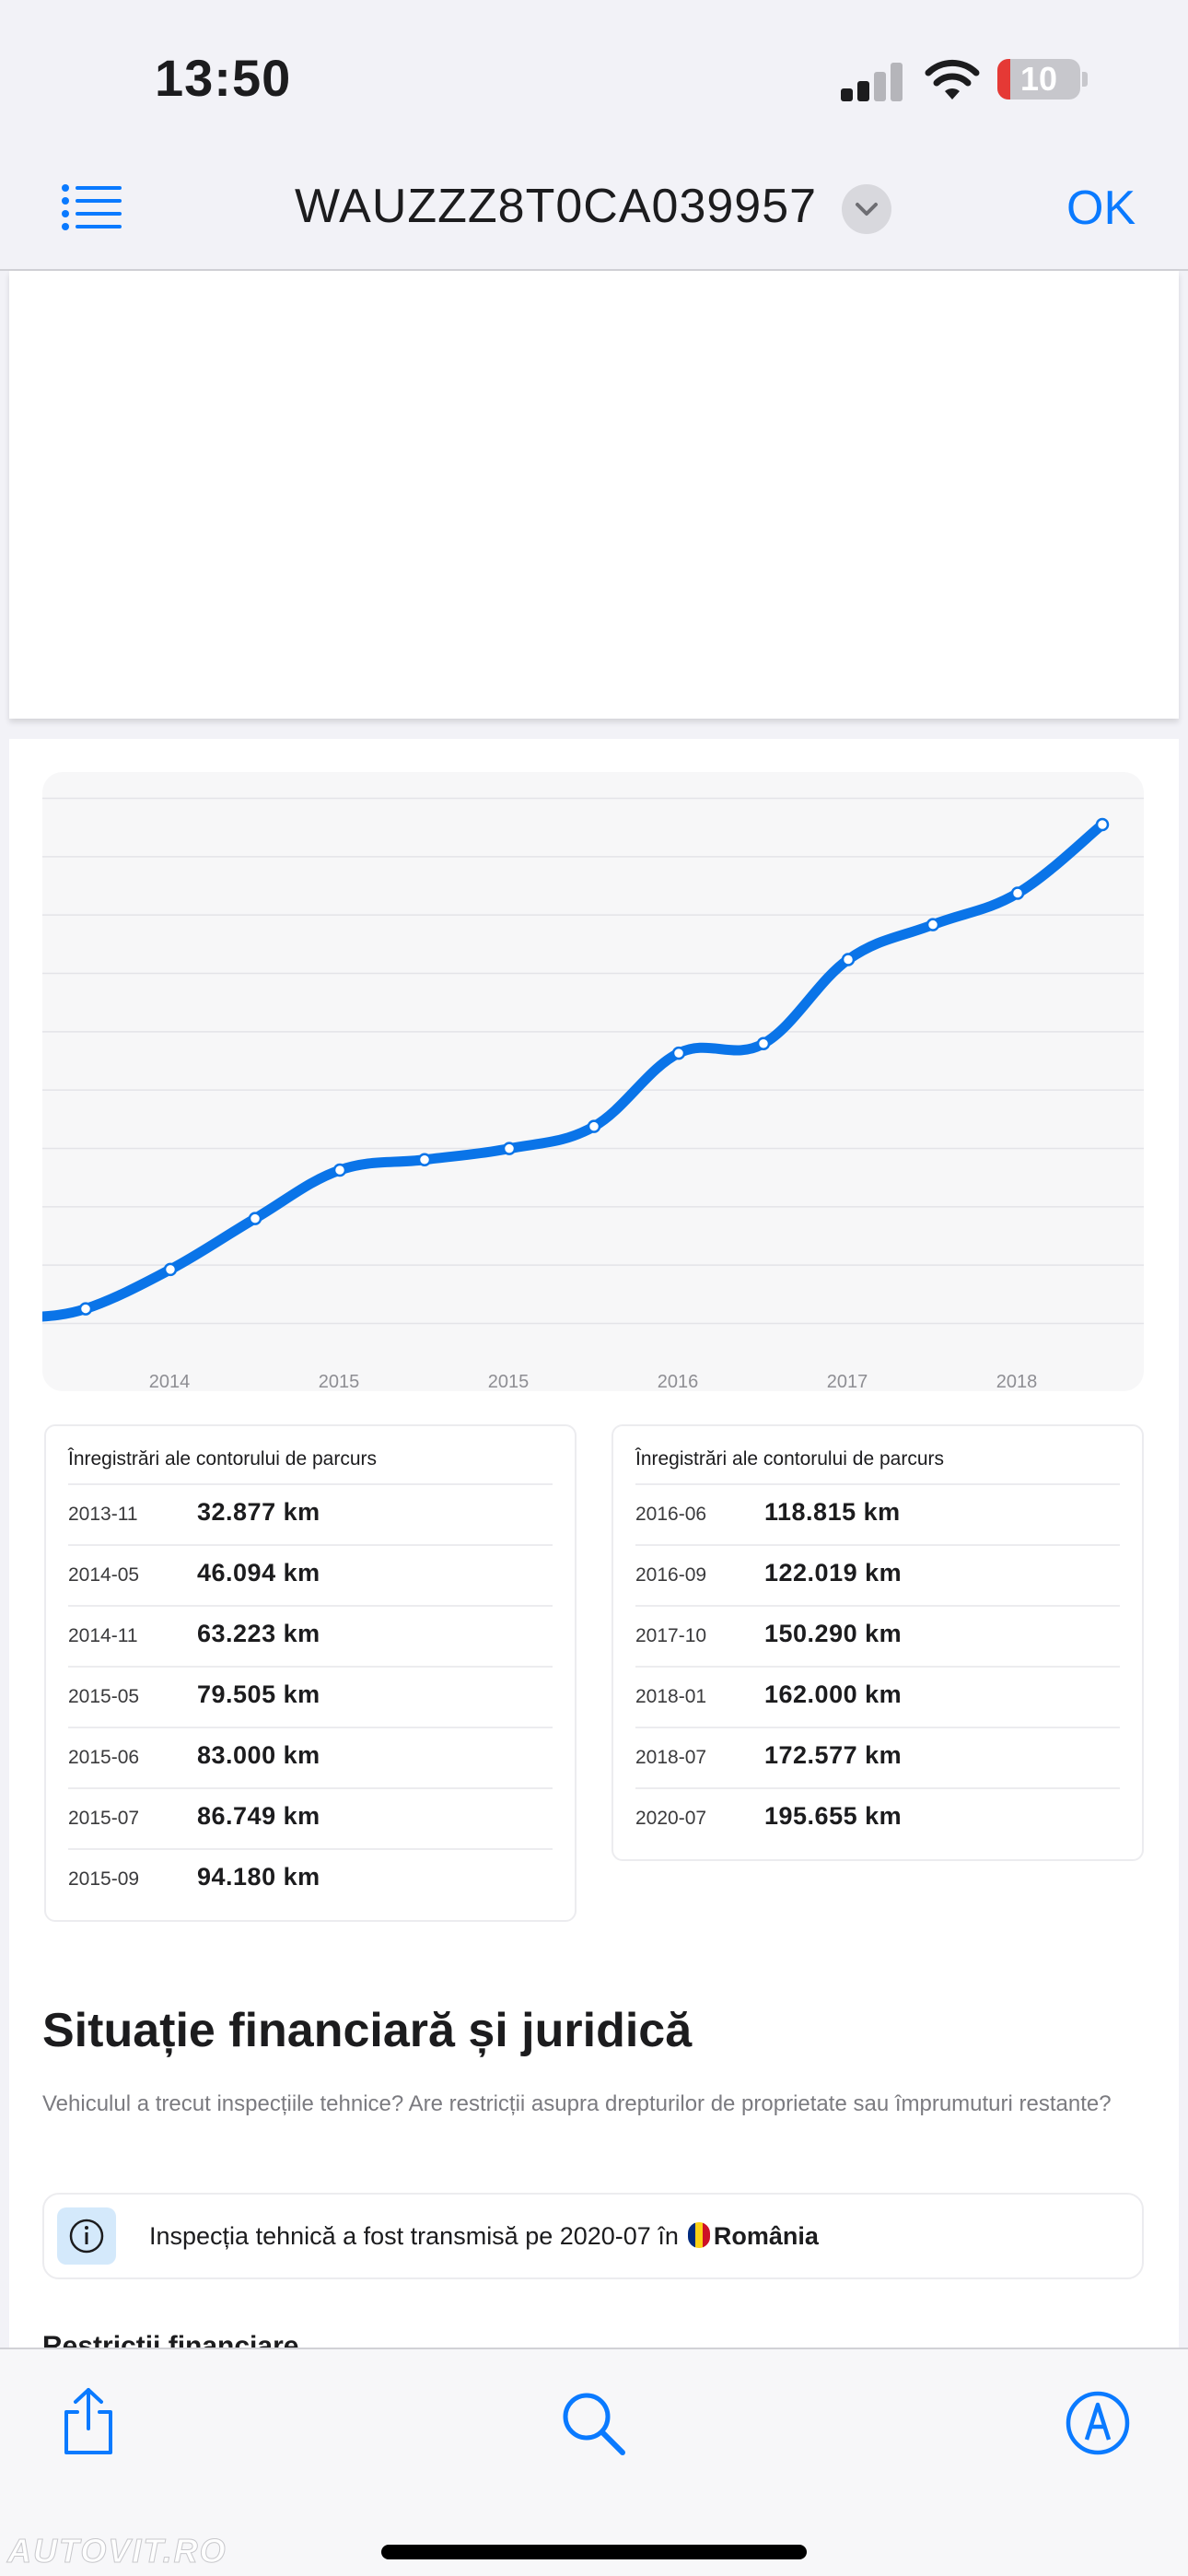 The width and height of the screenshot is (1188, 2576). Describe the element at coordinates (258, 1512) in the screenshot. I see `mileage-value: 32.877 km` at that location.